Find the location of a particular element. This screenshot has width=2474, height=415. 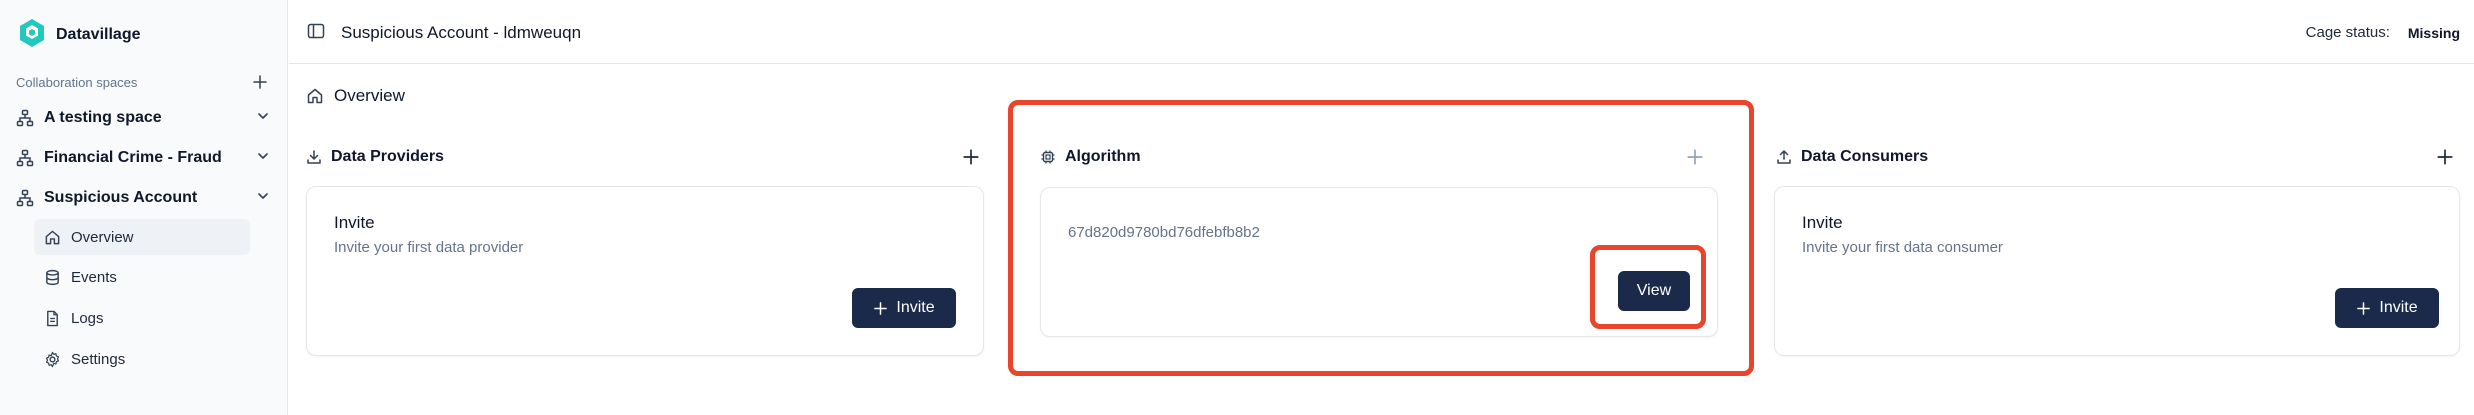

add-space-button is located at coordinates (260, 82).